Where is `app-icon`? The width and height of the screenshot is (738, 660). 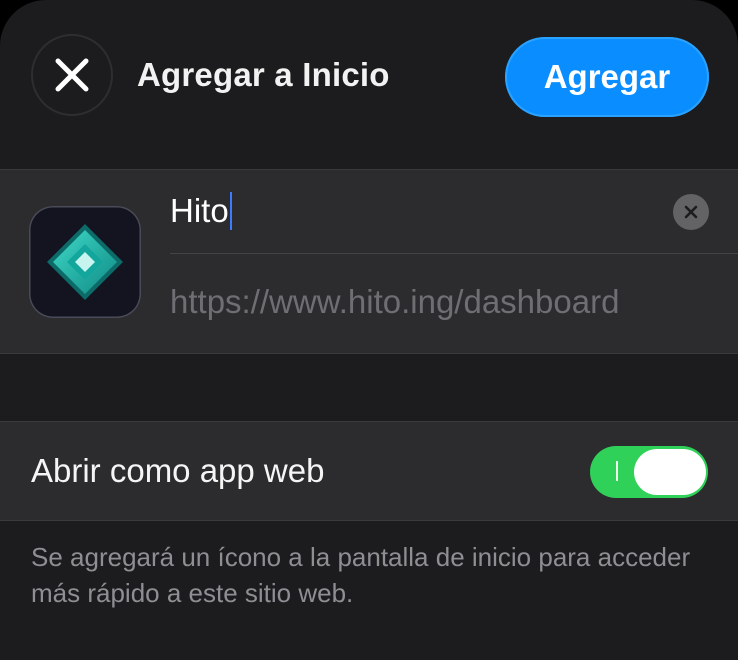 app-icon is located at coordinates (85, 262).